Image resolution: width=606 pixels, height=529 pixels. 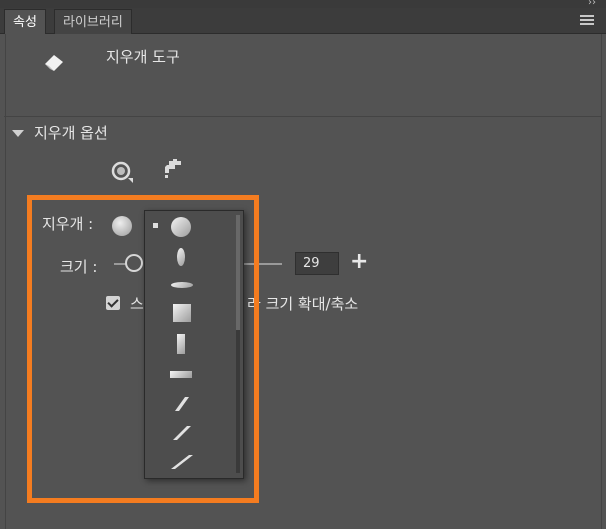 I want to click on eraser-icon, so click(x=54, y=63).